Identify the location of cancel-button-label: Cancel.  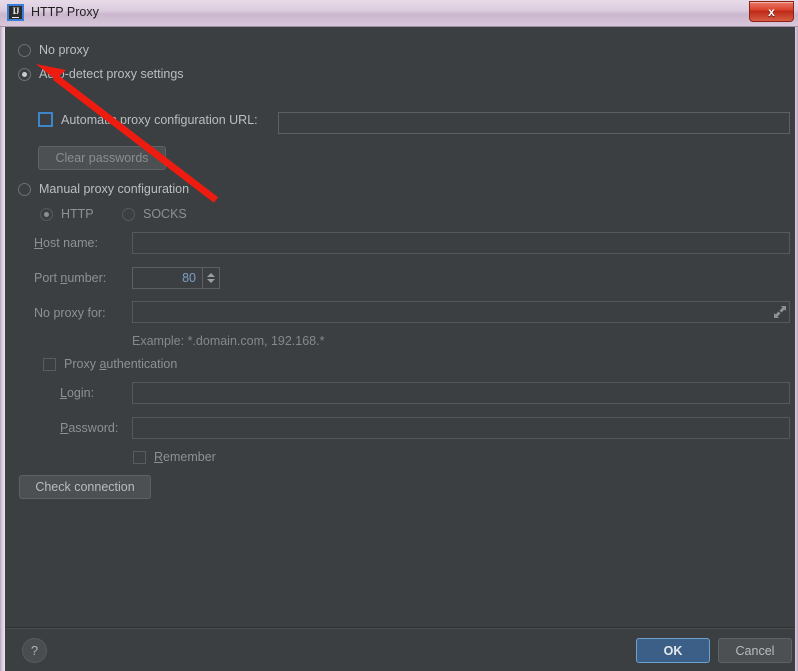
(755, 650).